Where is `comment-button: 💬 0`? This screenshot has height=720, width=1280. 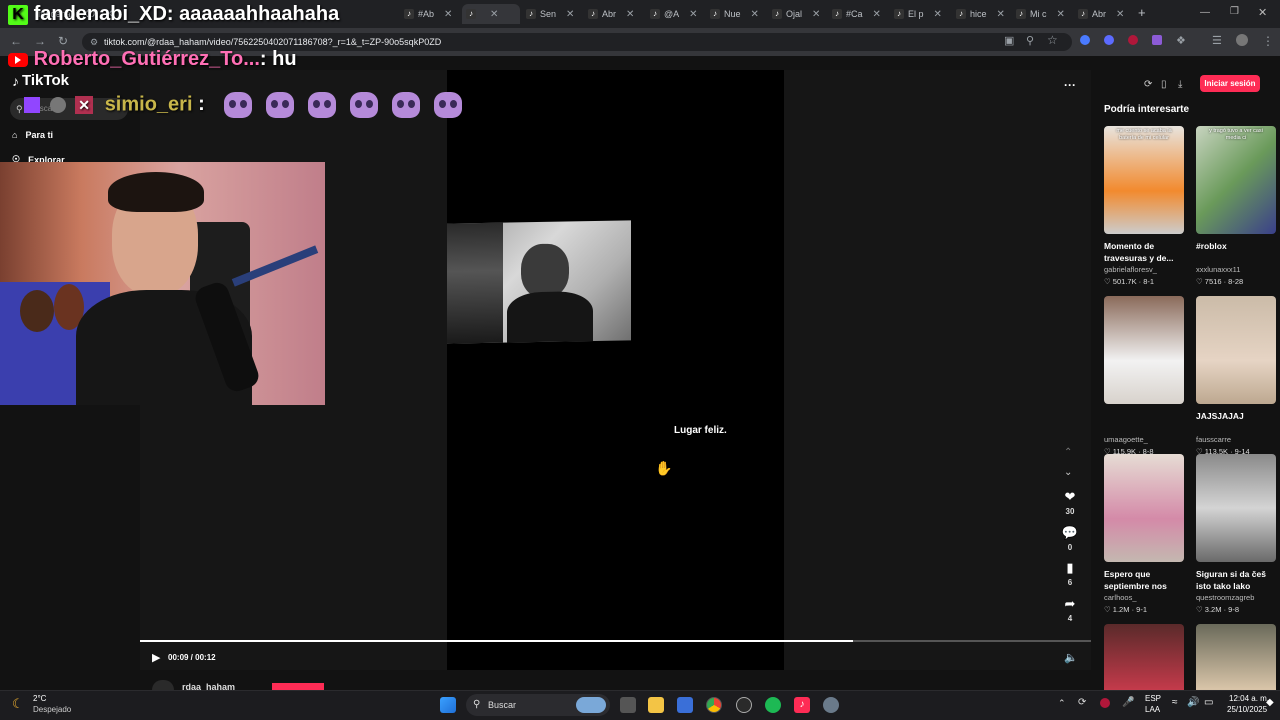 comment-button: 💬 0 is located at coordinates (1070, 538).